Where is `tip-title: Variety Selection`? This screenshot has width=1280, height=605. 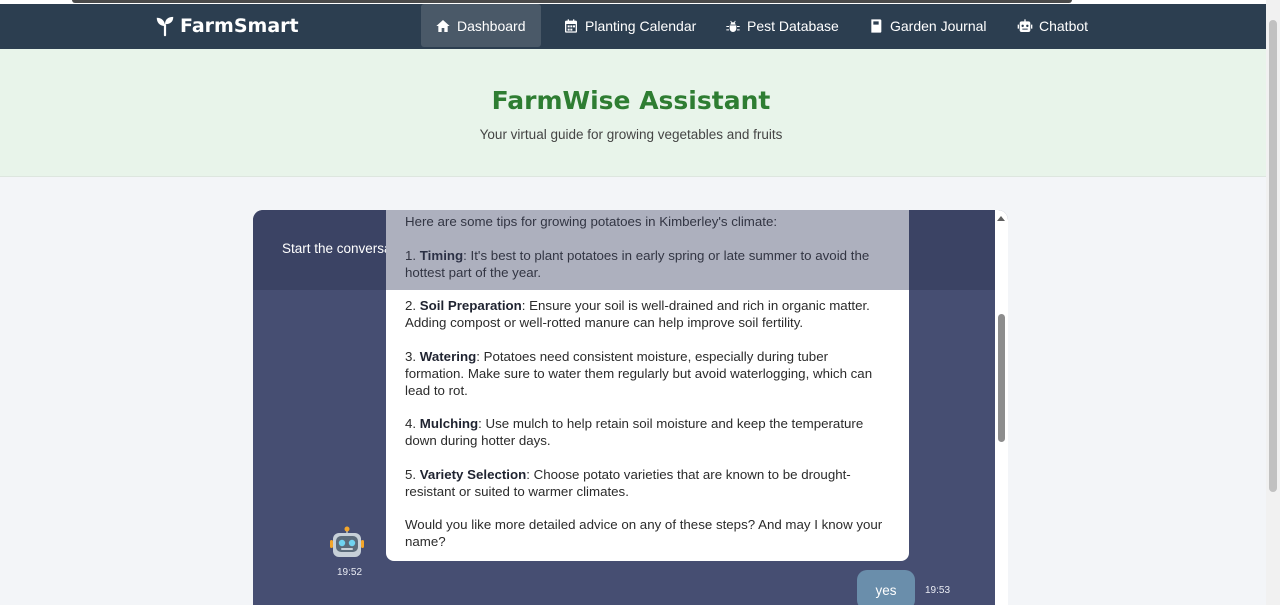 tip-title: Variety Selection is located at coordinates (473, 474).